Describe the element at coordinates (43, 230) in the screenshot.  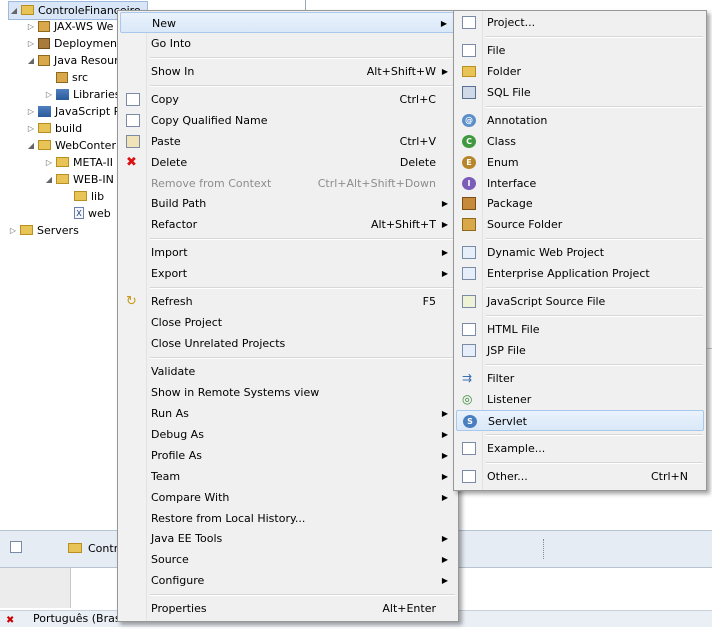
I see `tree-item-servers: ▷ Servers` at that location.